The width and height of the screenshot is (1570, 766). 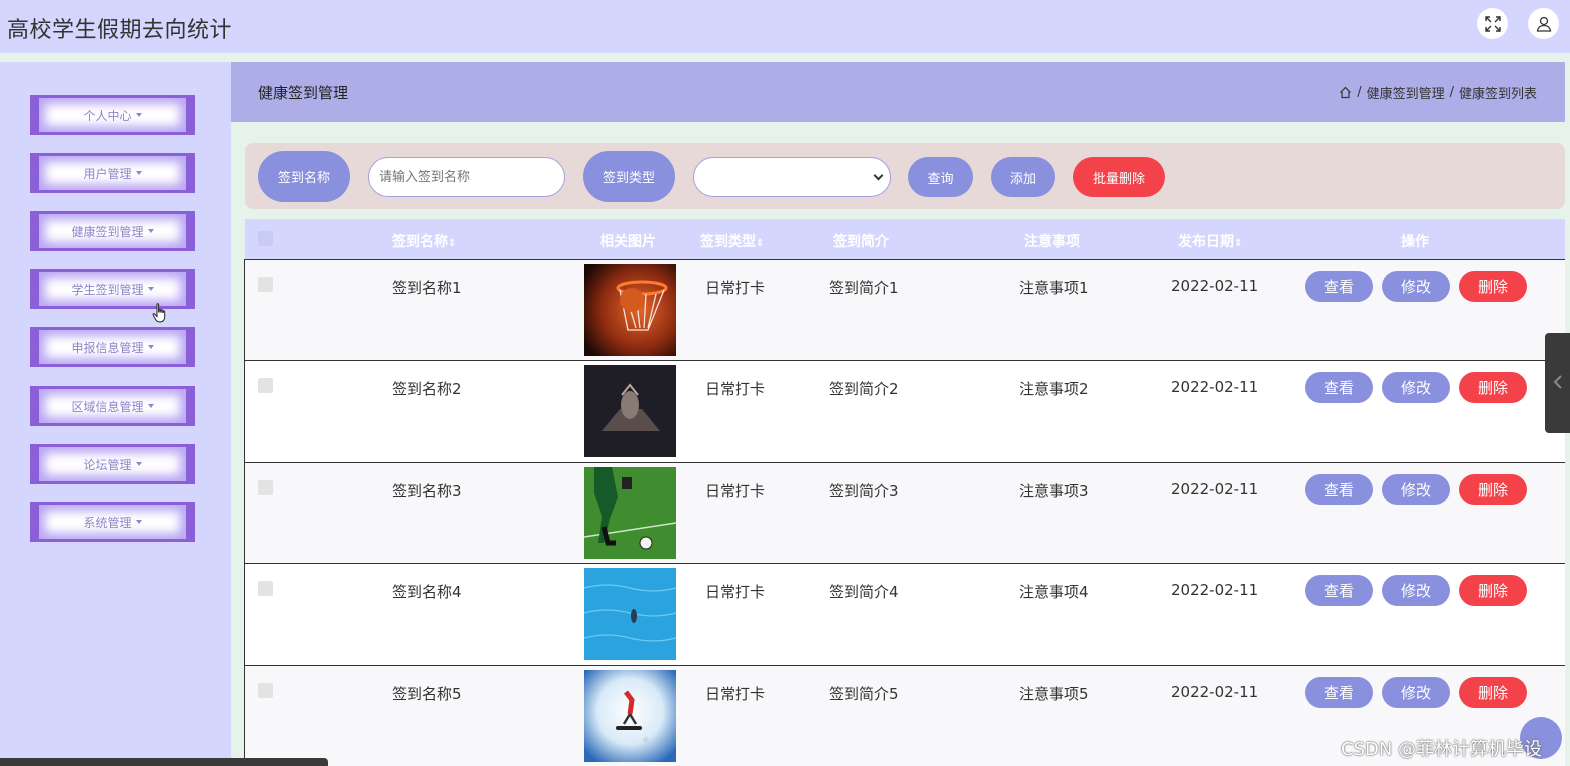 I want to click on sidebar-item-health-checkin: 健康签到管理, so click(x=112, y=231).